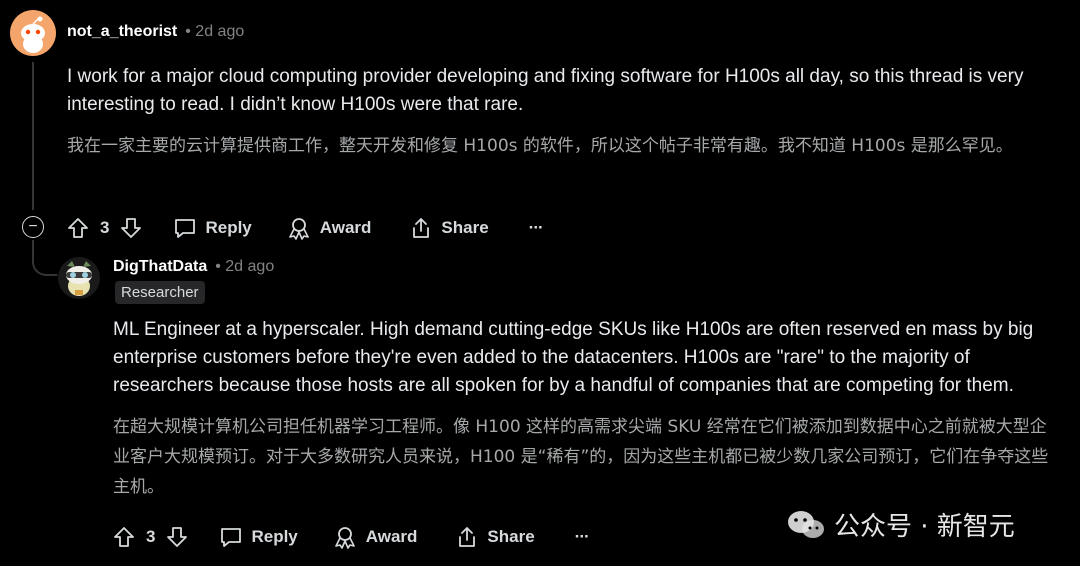 The width and height of the screenshot is (1080, 566). What do you see at coordinates (806, 525) in the screenshot?
I see `wechat-icon` at bounding box center [806, 525].